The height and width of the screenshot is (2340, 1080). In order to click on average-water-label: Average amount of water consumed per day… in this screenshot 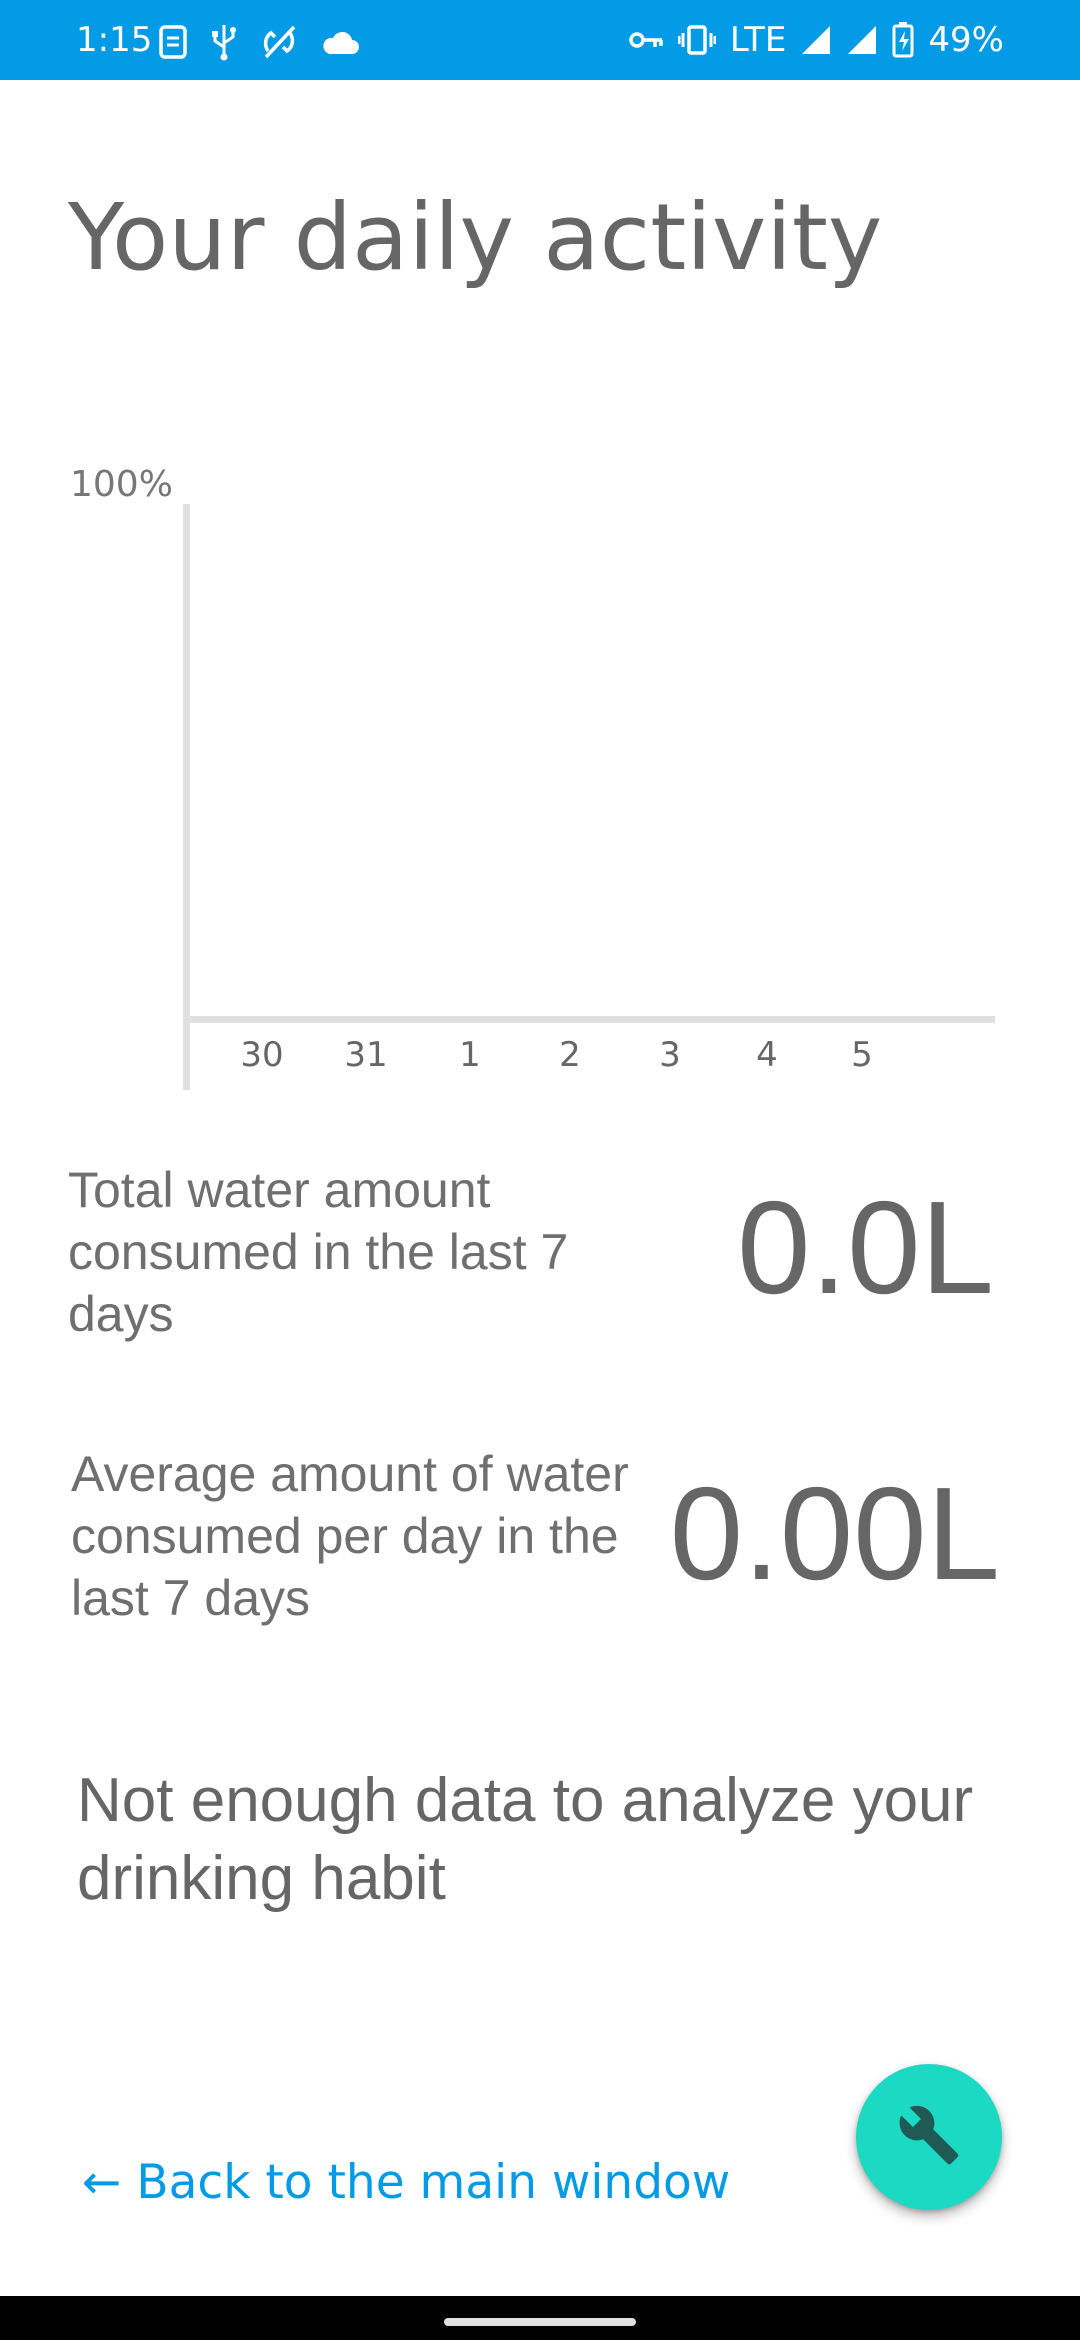, I will do `click(350, 1536)`.